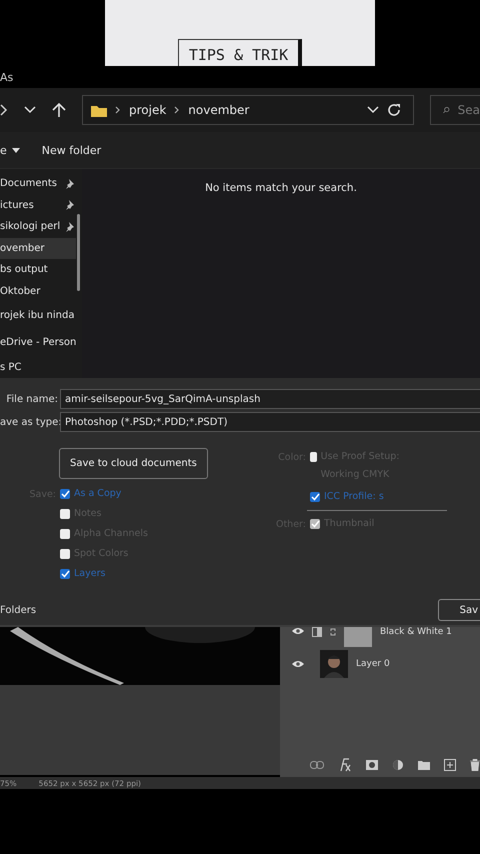  I want to click on checkbox-label: As a Copy, so click(98, 494).